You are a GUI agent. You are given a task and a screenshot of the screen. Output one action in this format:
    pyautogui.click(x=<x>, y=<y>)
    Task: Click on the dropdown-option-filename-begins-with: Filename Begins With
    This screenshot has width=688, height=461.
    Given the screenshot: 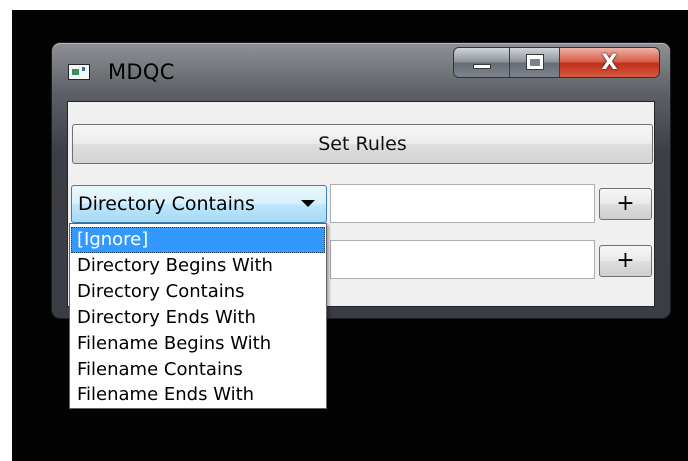 What is the action you would take?
    pyautogui.click(x=198, y=344)
    